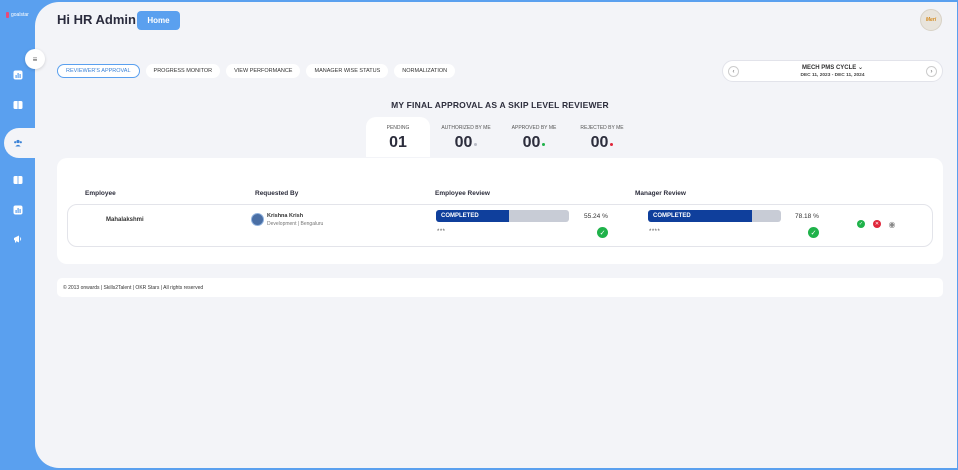  Describe the element at coordinates (257, 219) in the screenshot. I see `requester-avatar` at that location.